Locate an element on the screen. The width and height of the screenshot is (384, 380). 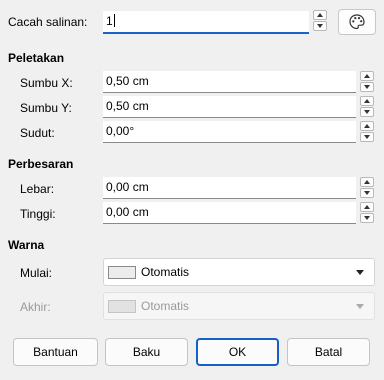
copies-decrement-button is located at coordinates (320, 26).